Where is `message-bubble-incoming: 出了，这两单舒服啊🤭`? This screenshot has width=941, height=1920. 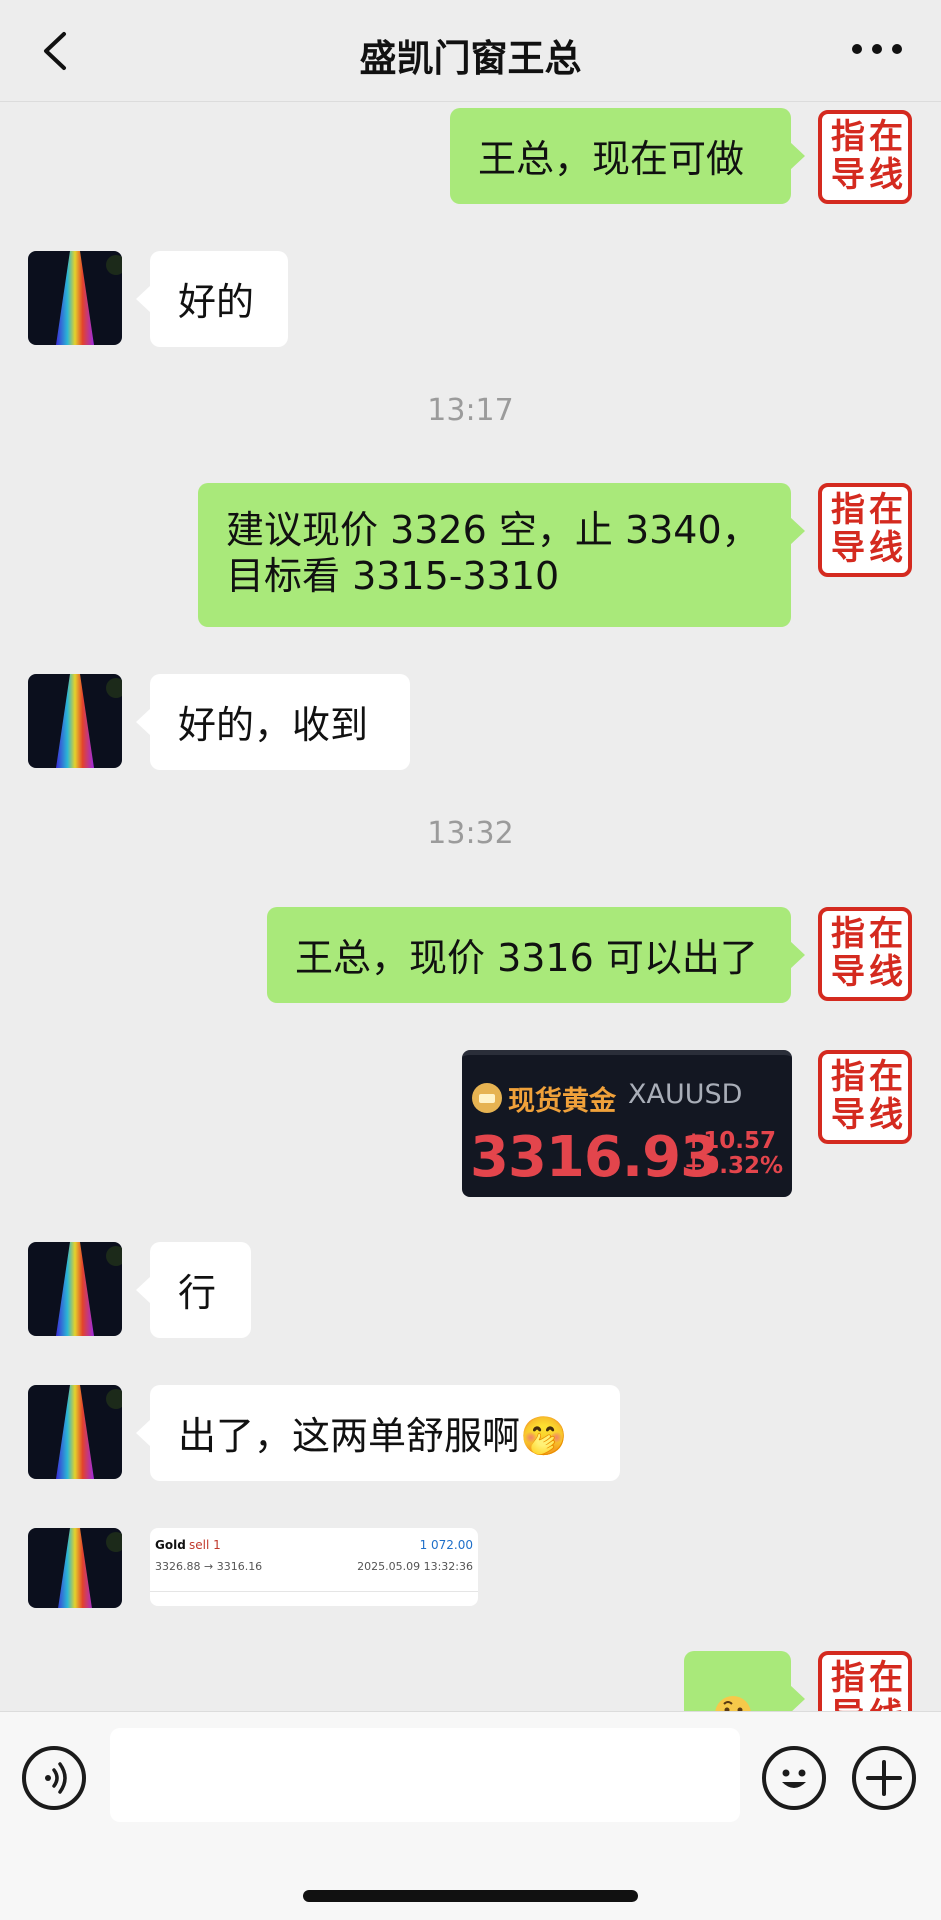
message-bubble-incoming: 出了，这两单舒服啊🤭 is located at coordinates (378, 1433).